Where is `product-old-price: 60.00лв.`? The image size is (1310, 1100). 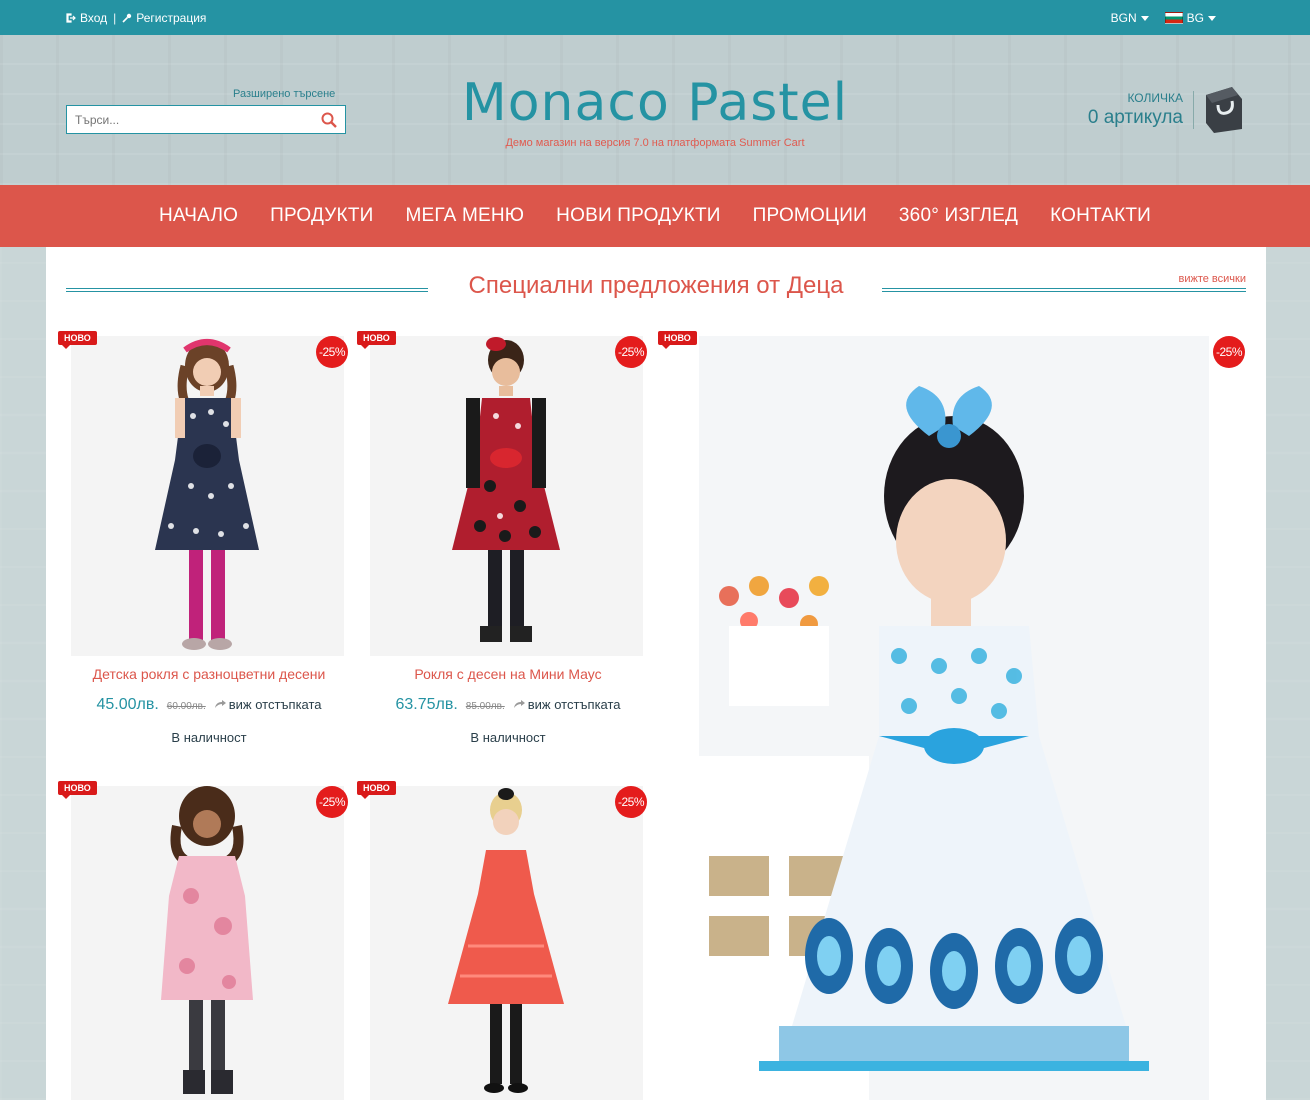
product-old-price: 60.00лв. is located at coordinates (186, 706).